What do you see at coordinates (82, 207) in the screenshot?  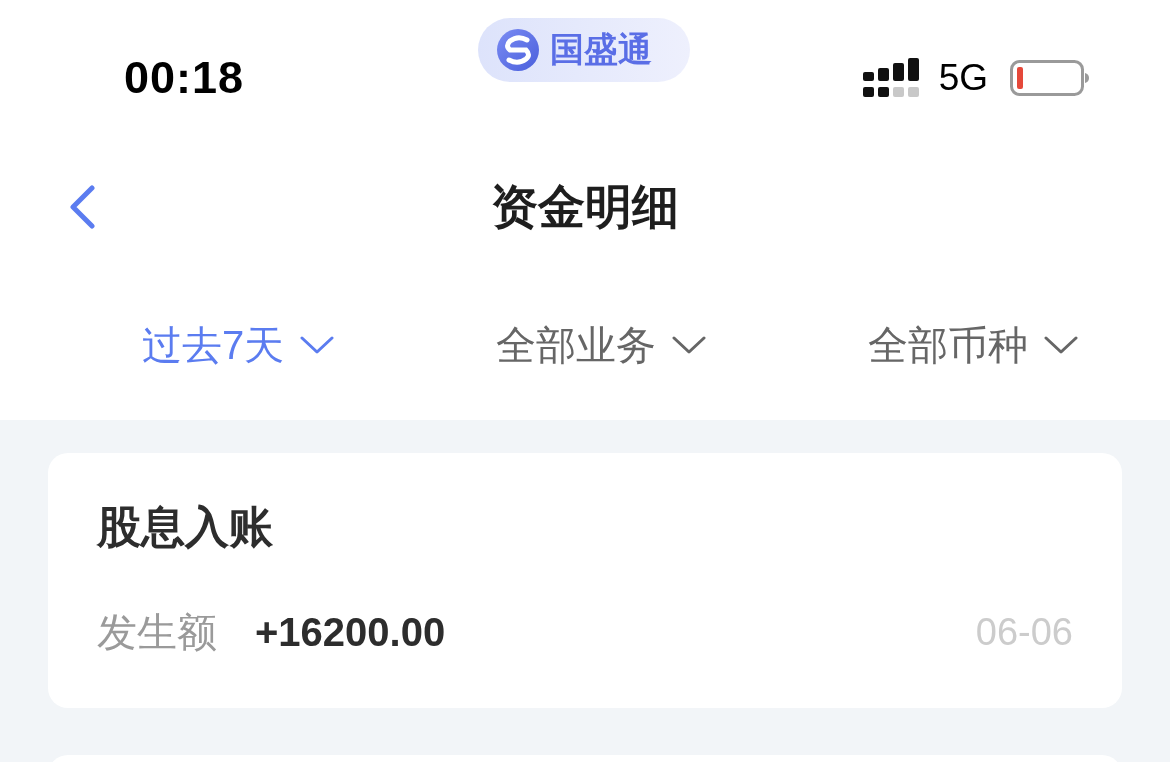 I see `chevron-left-icon` at bounding box center [82, 207].